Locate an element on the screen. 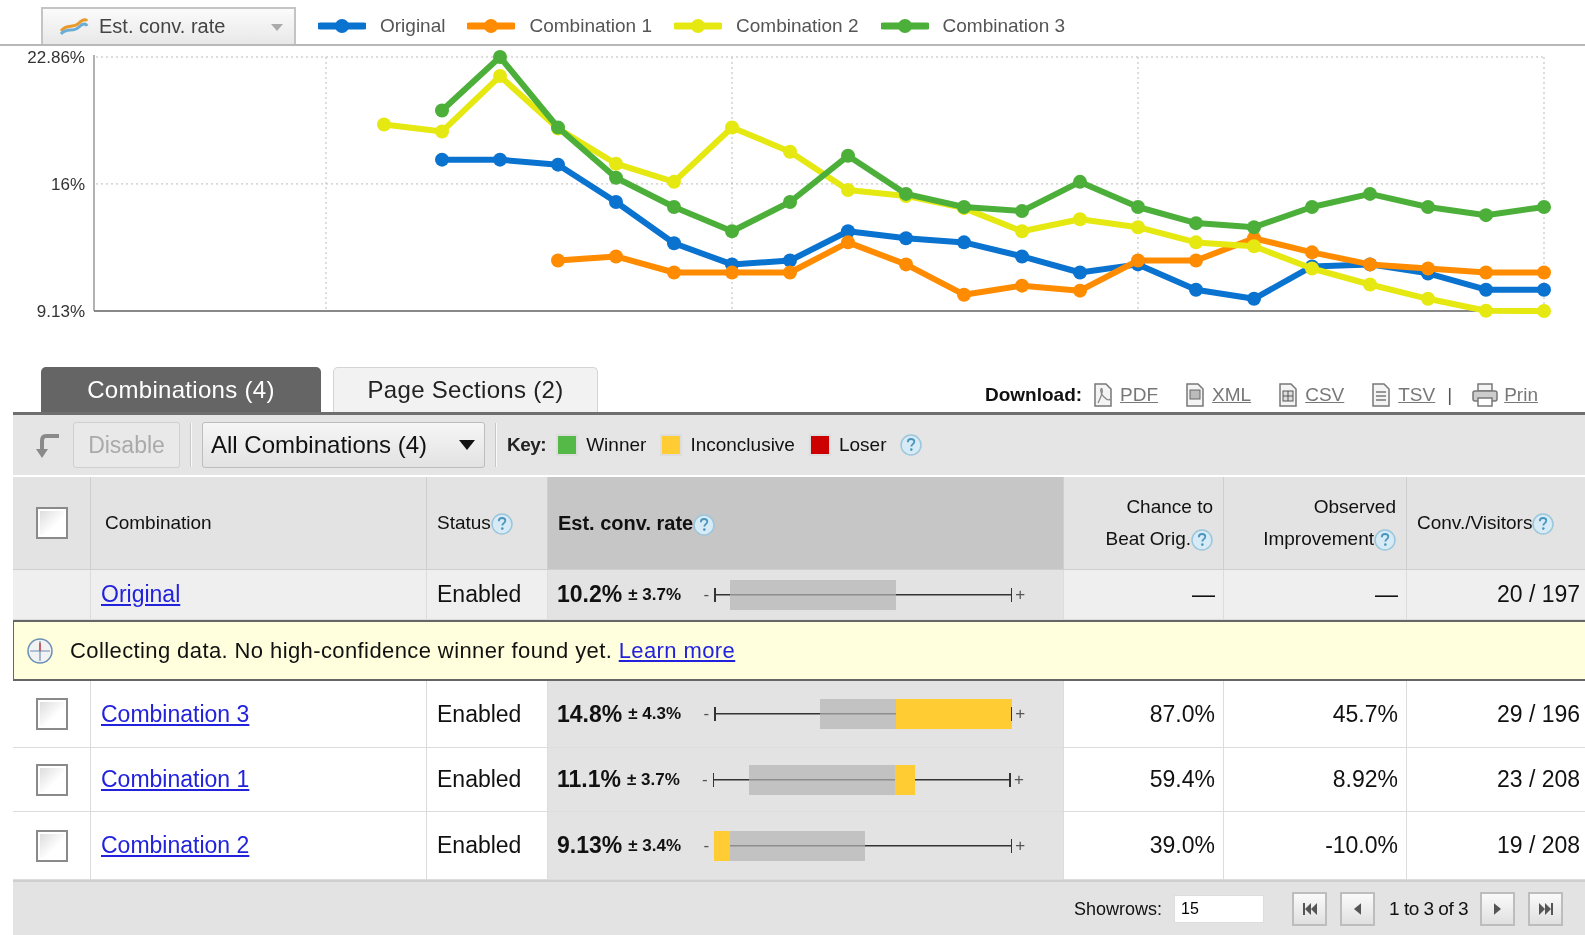 This screenshot has height=935, width=1585. caret-icon is located at coordinates (467, 445).